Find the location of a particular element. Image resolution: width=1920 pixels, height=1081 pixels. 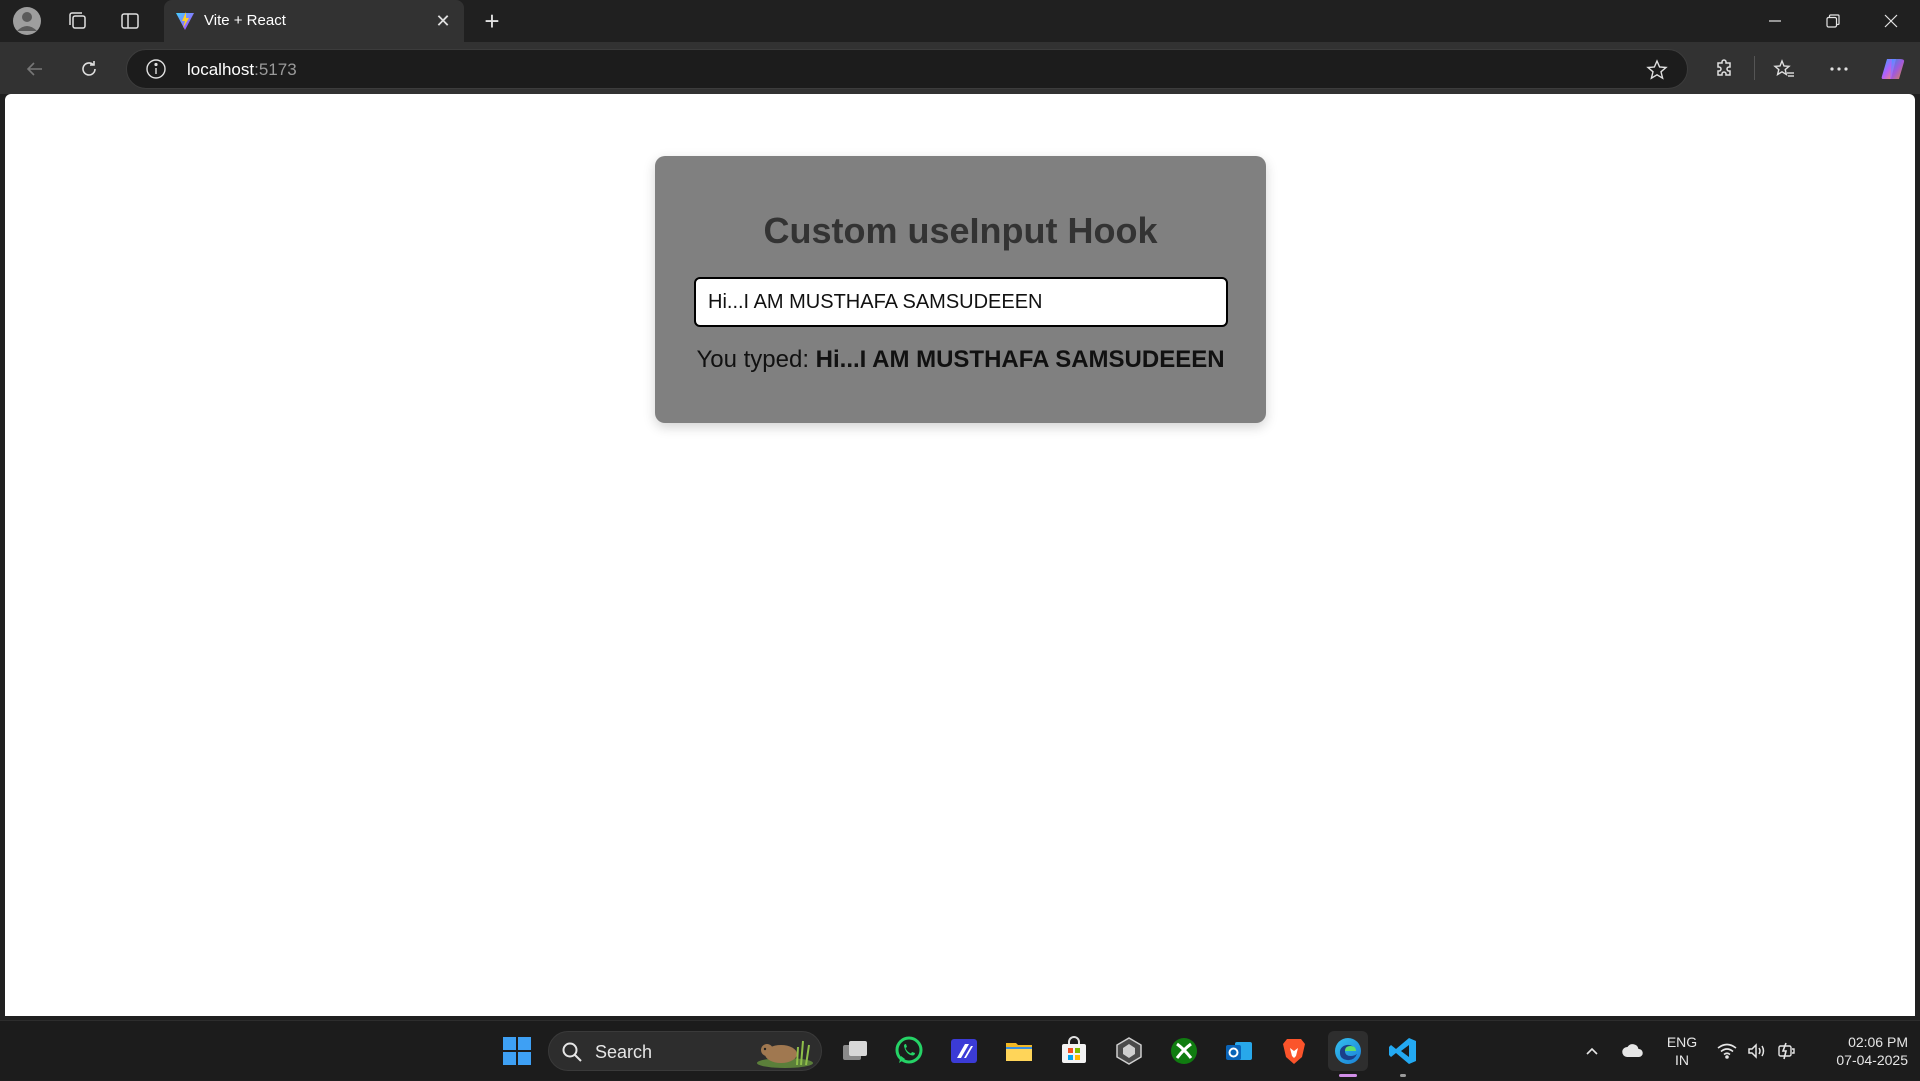

whatsapp-icon is located at coordinates (909, 1051).